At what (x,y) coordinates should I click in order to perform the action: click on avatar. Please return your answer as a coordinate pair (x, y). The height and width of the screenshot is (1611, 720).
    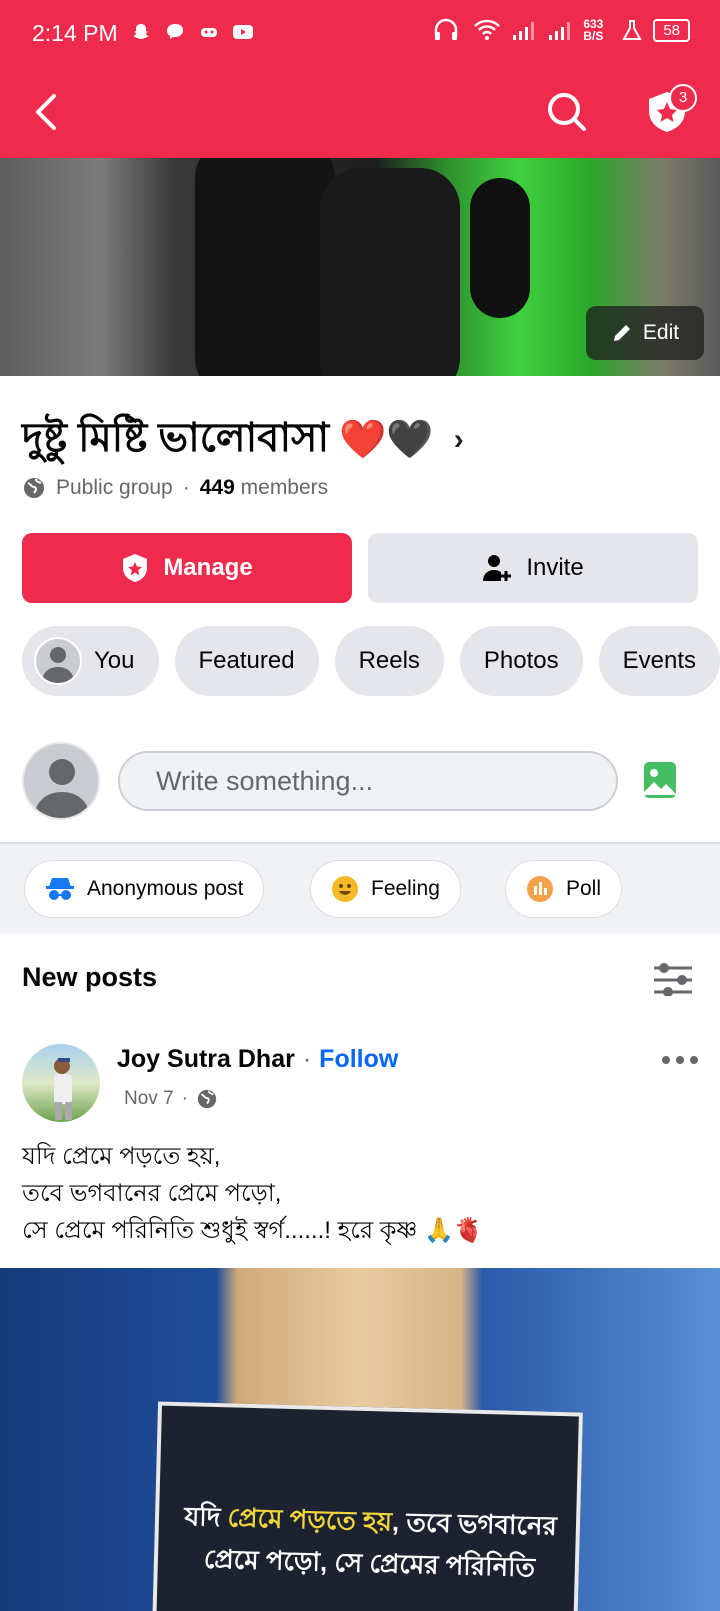
    Looking at the image, I should click on (58, 661).